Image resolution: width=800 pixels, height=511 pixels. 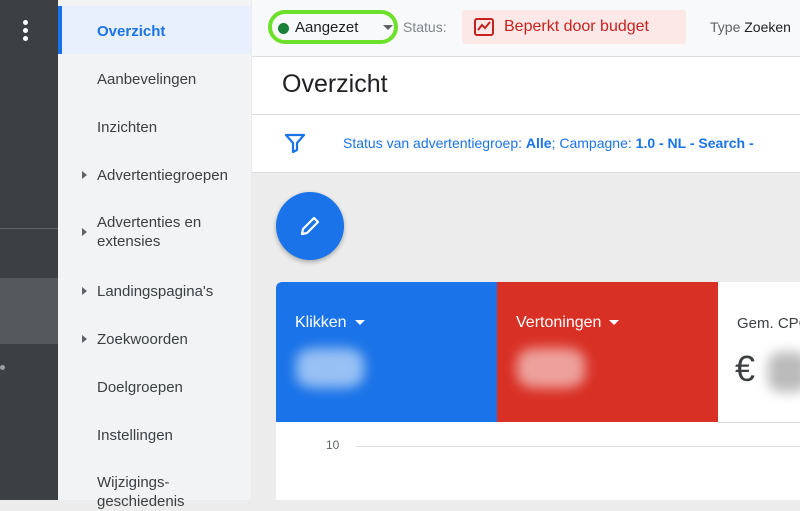 I want to click on nav-item-zoekwoorden: Zoekwoorden, so click(x=154, y=338).